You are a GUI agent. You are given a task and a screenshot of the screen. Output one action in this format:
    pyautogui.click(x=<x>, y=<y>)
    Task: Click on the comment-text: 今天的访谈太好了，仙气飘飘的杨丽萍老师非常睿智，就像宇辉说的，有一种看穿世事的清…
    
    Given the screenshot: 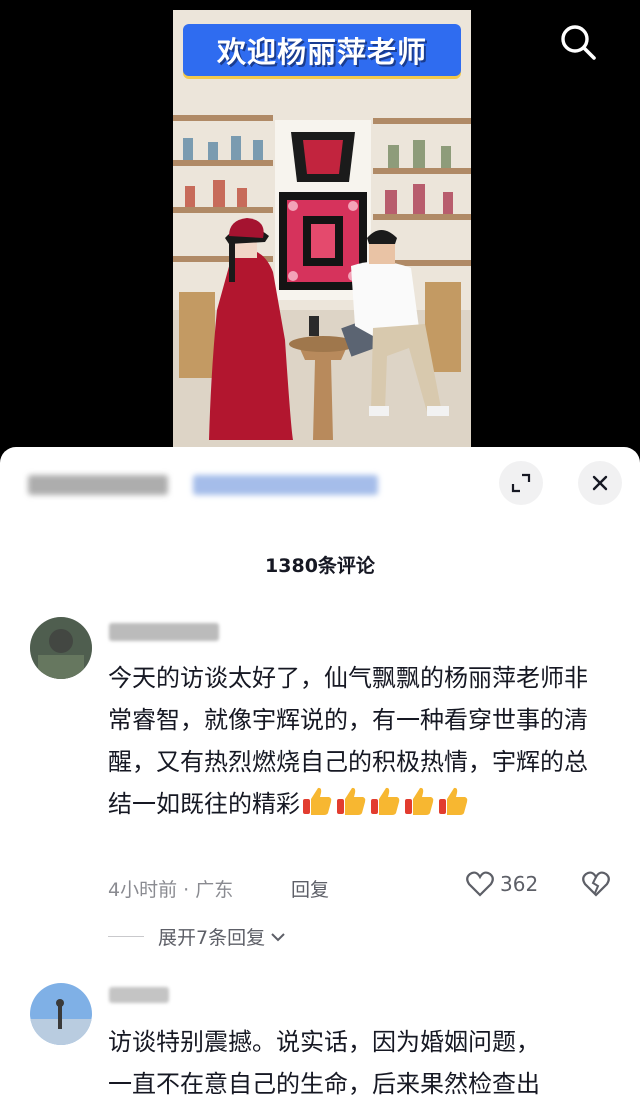 What is the action you would take?
    pyautogui.click(x=348, y=741)
    